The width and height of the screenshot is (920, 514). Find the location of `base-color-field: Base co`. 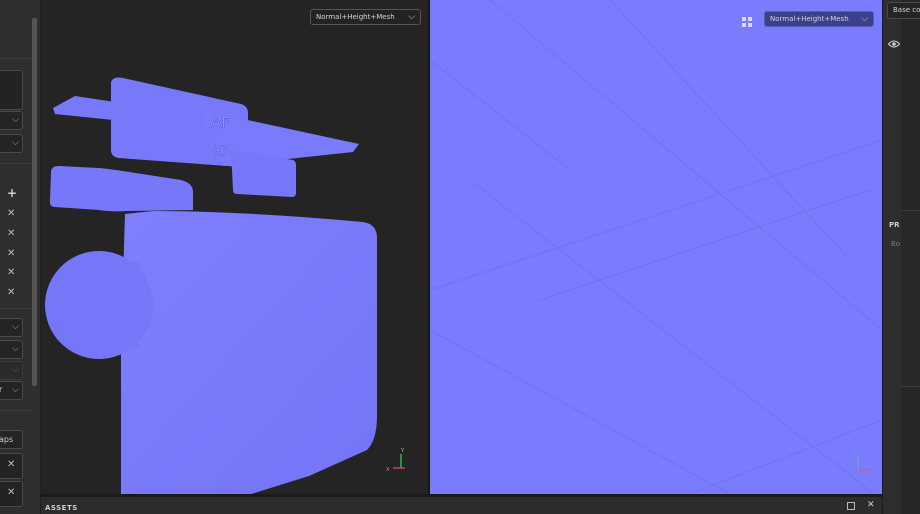

base-color-field: Base co is located at coordinates (903, 10).